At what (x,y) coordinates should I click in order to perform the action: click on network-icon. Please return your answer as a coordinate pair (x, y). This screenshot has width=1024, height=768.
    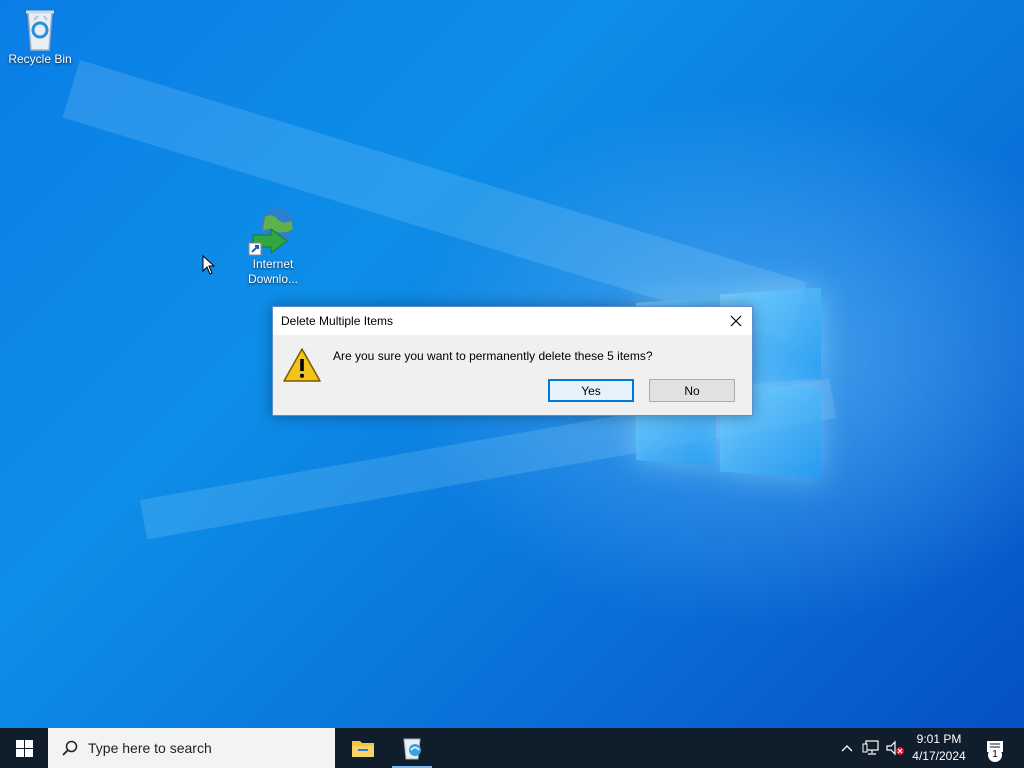
    Looking at the image, I should click on (870, 747).